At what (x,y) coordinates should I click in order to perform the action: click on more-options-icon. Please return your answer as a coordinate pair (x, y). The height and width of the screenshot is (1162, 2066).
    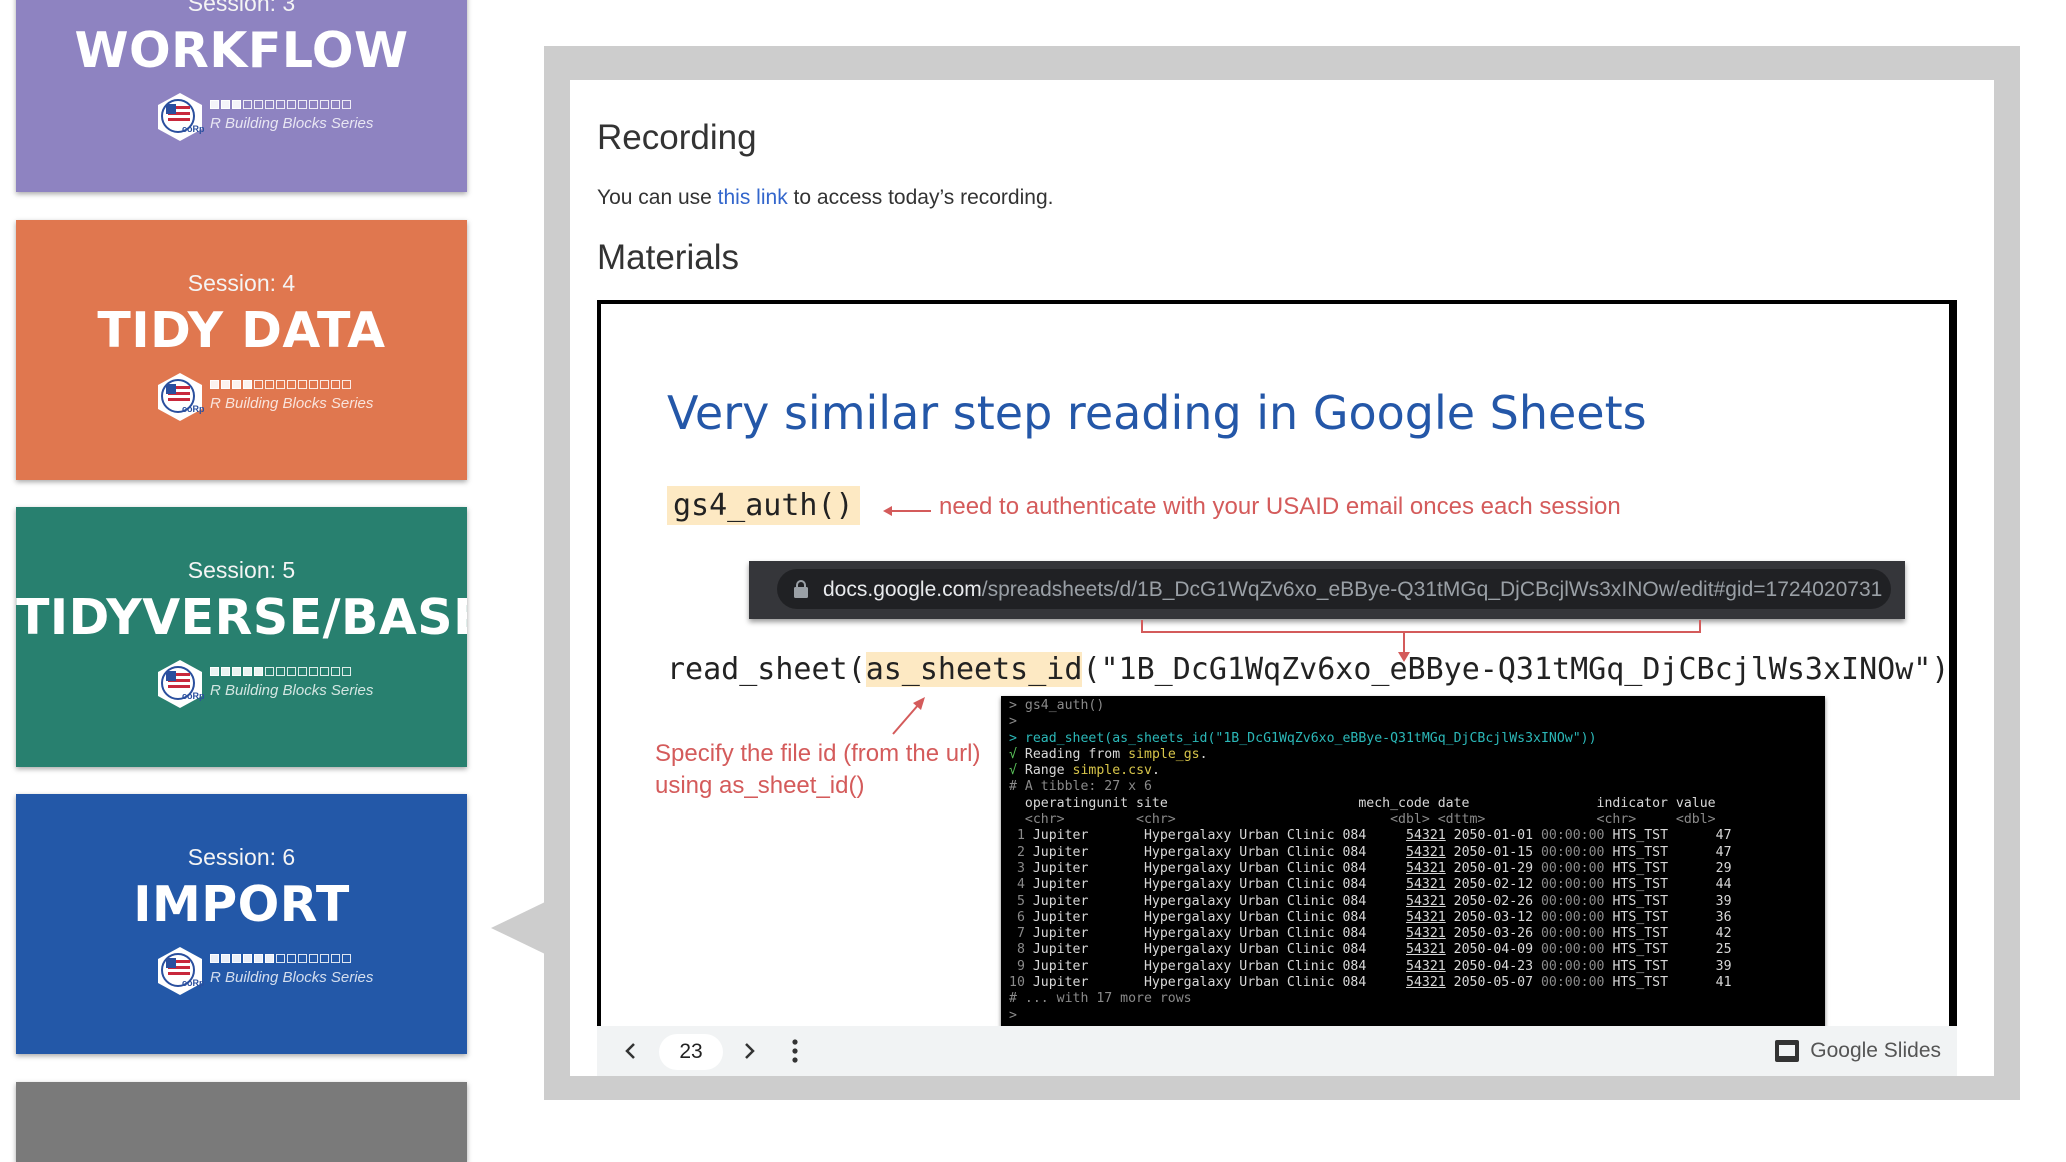
    Looking at the image, I should click on (795, 1051).